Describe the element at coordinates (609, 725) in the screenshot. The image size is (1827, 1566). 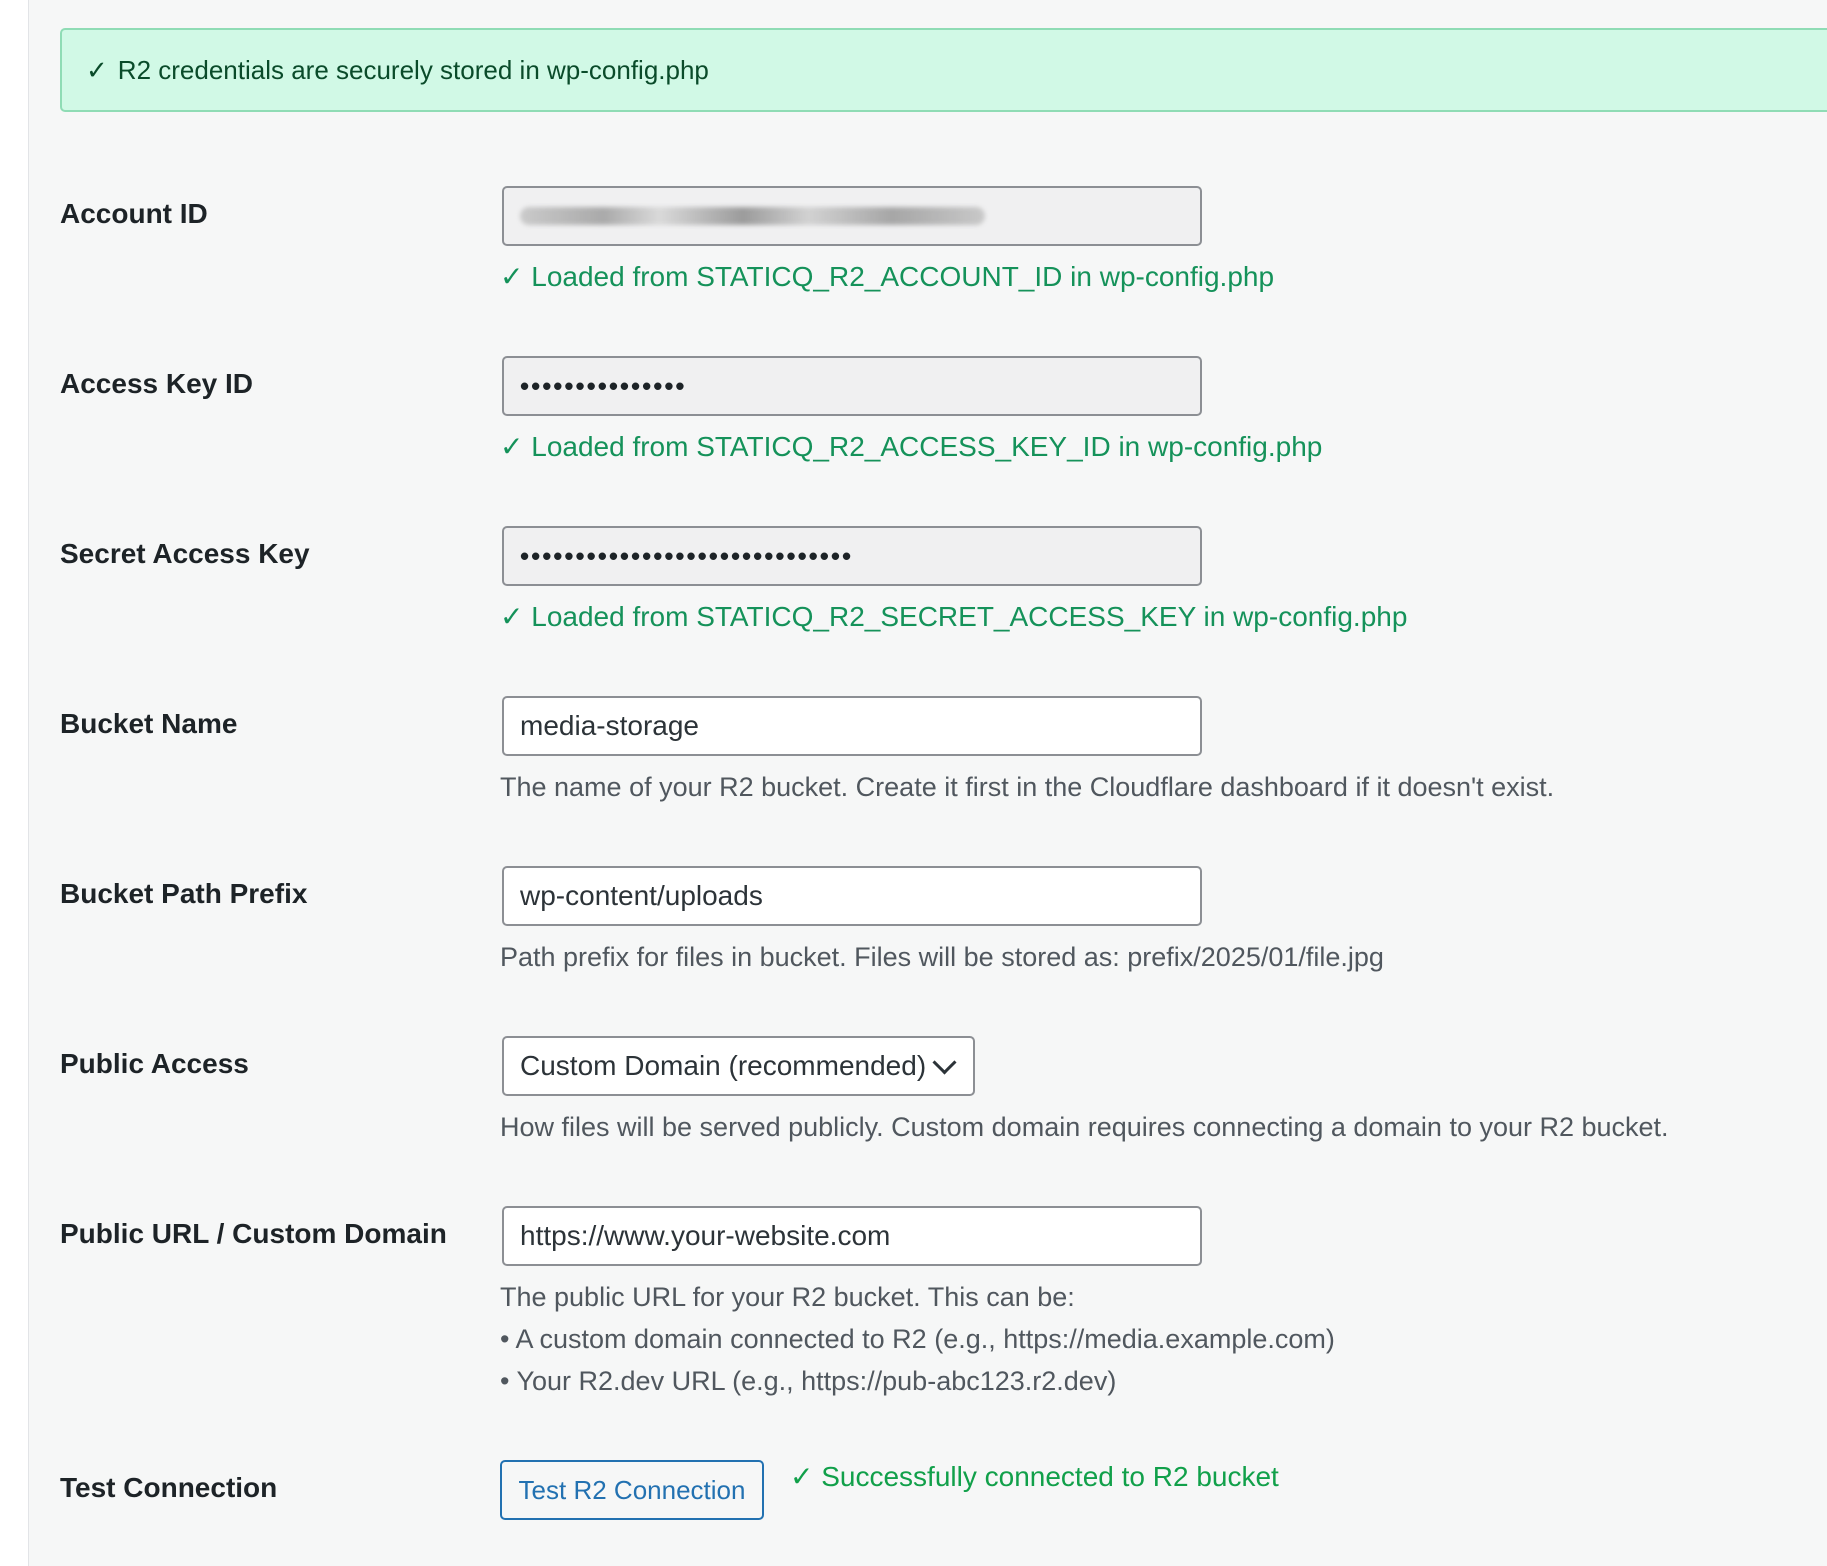
I see `bucket-name-value: media-storage` at that location.